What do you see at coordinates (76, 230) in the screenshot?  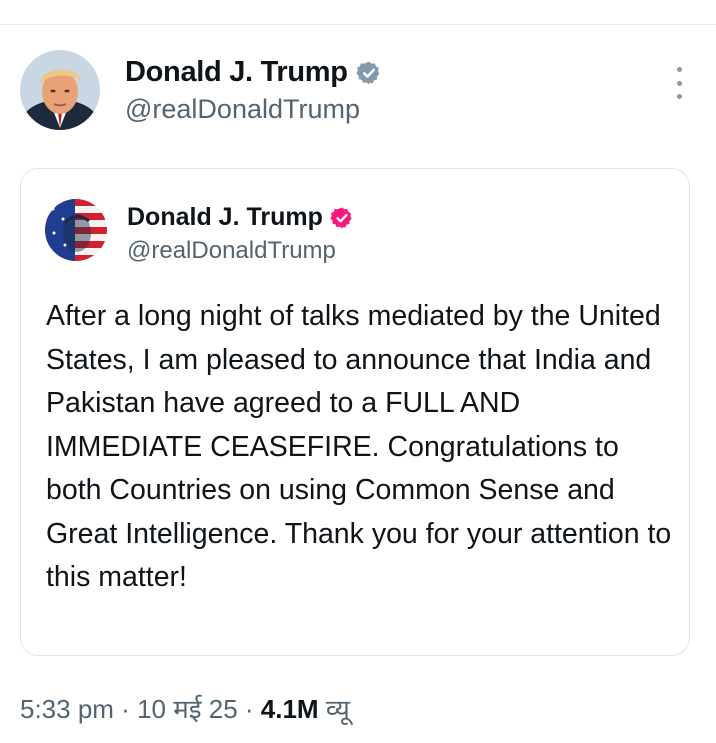 I see `quoted-author-avatar` at bounding box center [76, 230].